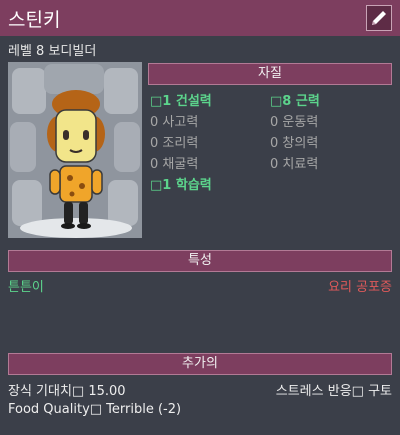  Describe the element at coordinates (174, 143) in the screenshot. I see `attribute-4: 0 조리력` at that location.